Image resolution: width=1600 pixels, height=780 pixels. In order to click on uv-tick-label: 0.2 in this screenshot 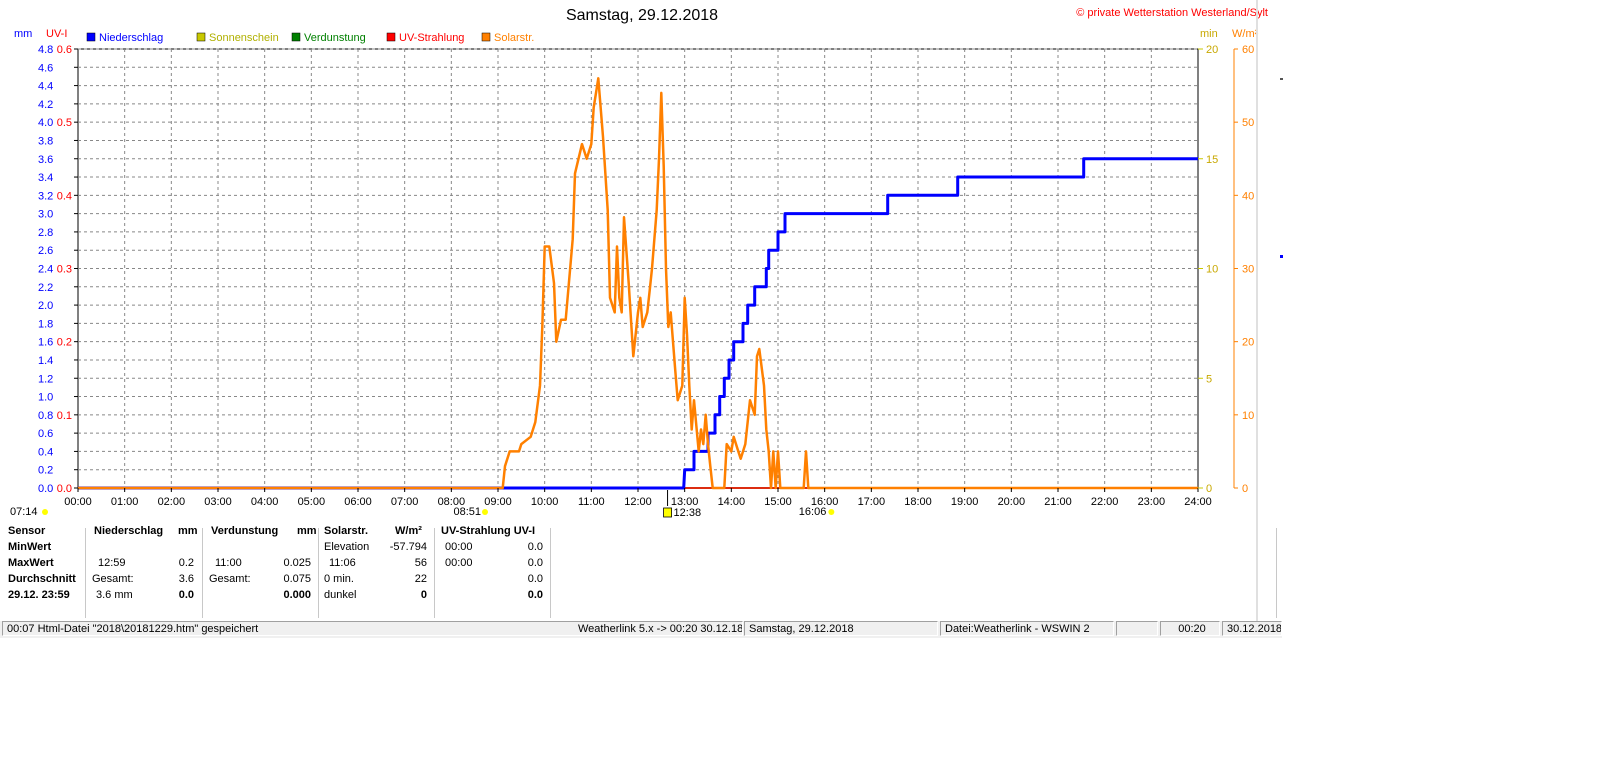, I will do `click(64, 343)`.